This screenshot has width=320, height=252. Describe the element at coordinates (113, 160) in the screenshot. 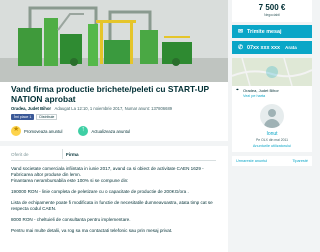

I see `offer-underline` at that location.